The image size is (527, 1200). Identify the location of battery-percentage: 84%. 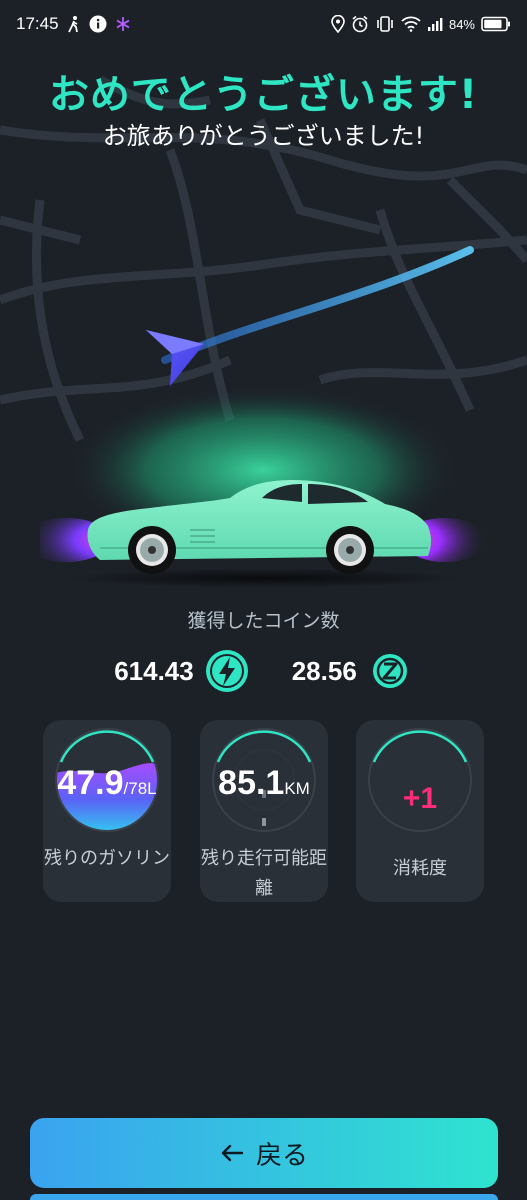
(461, 24).